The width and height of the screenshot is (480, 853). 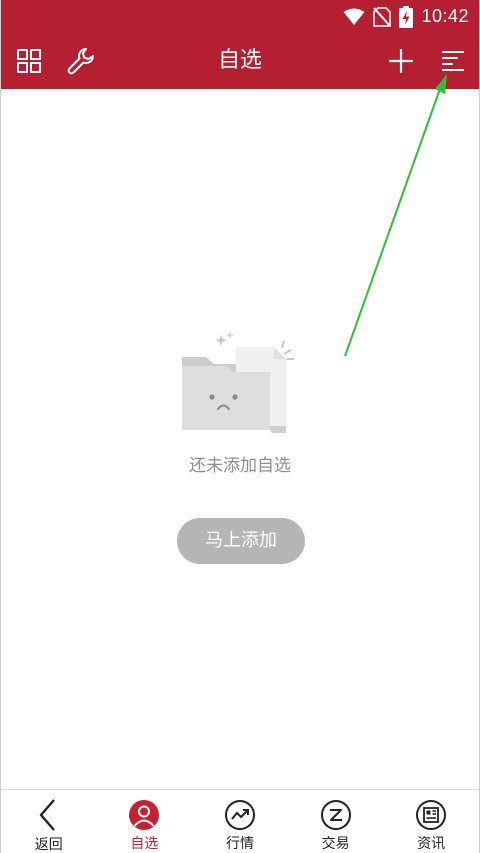 What do you see at coordinates (335, 844) in the screenshot?
I see `tab-label: 交易` at bounding box center [335, 844].